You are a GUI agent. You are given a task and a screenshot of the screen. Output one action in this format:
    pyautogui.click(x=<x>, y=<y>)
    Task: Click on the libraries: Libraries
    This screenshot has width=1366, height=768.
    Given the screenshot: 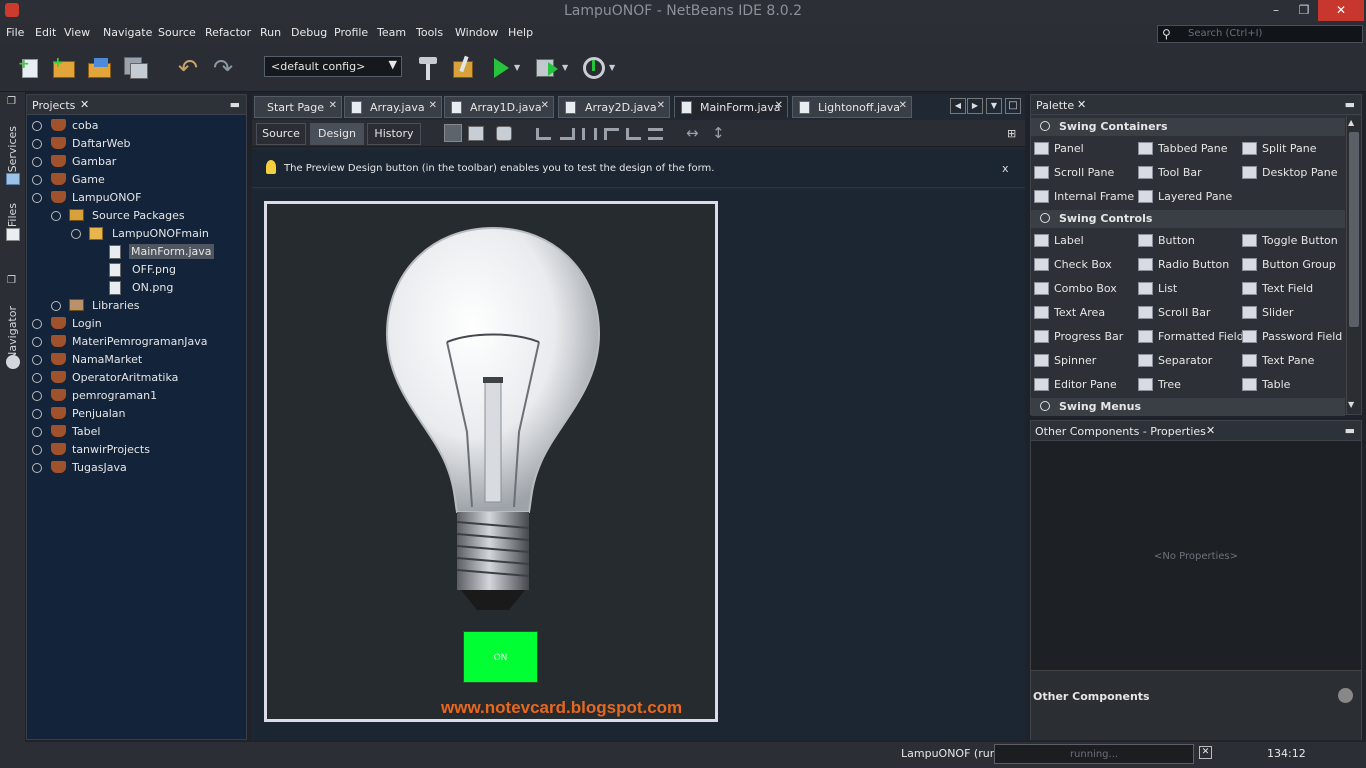 What is the action you would take?
    pyautogui.click(x=136, y=306)
    